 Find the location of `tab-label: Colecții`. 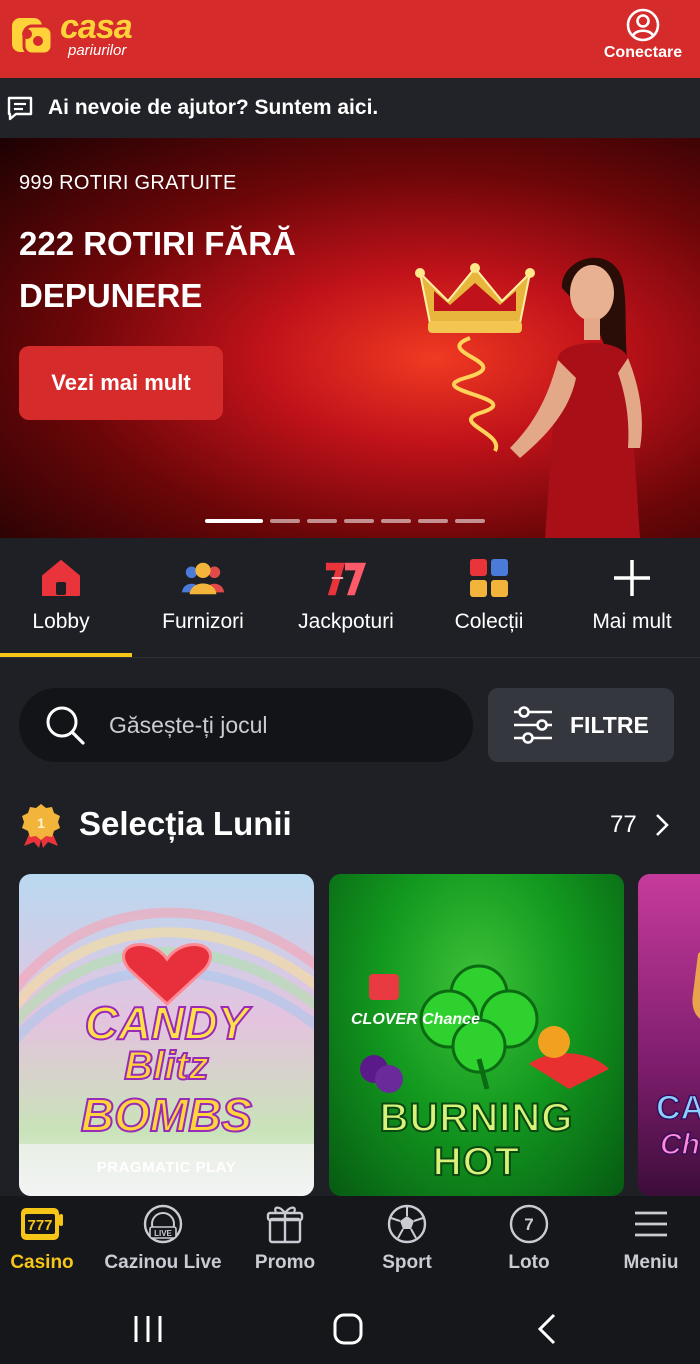

tab-label: Colecții is located at coordinates (489, 621).